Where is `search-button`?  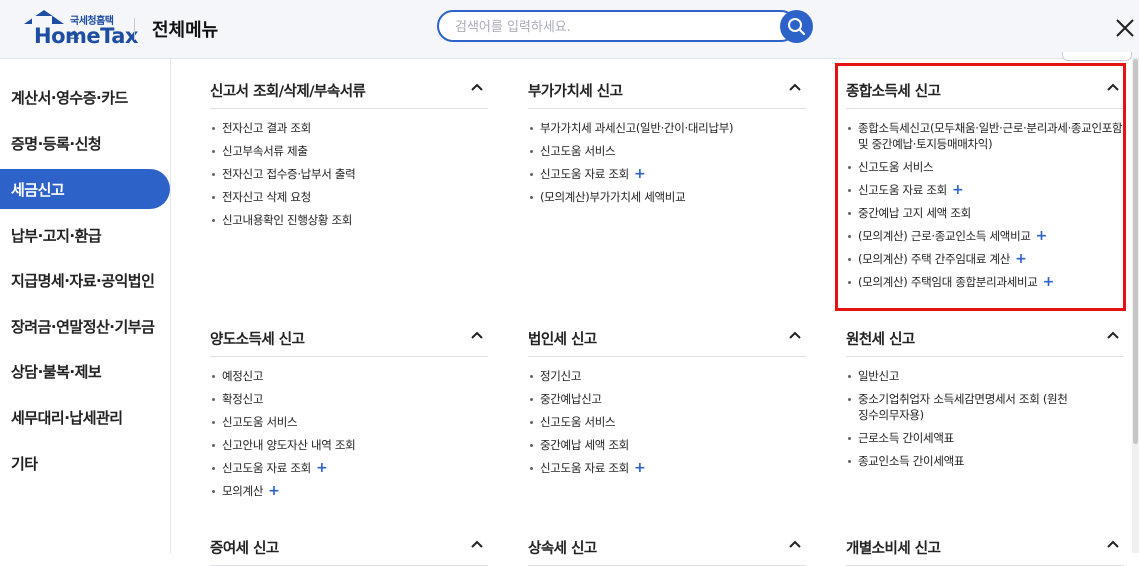 search-button is located at coordinates (796, 26).